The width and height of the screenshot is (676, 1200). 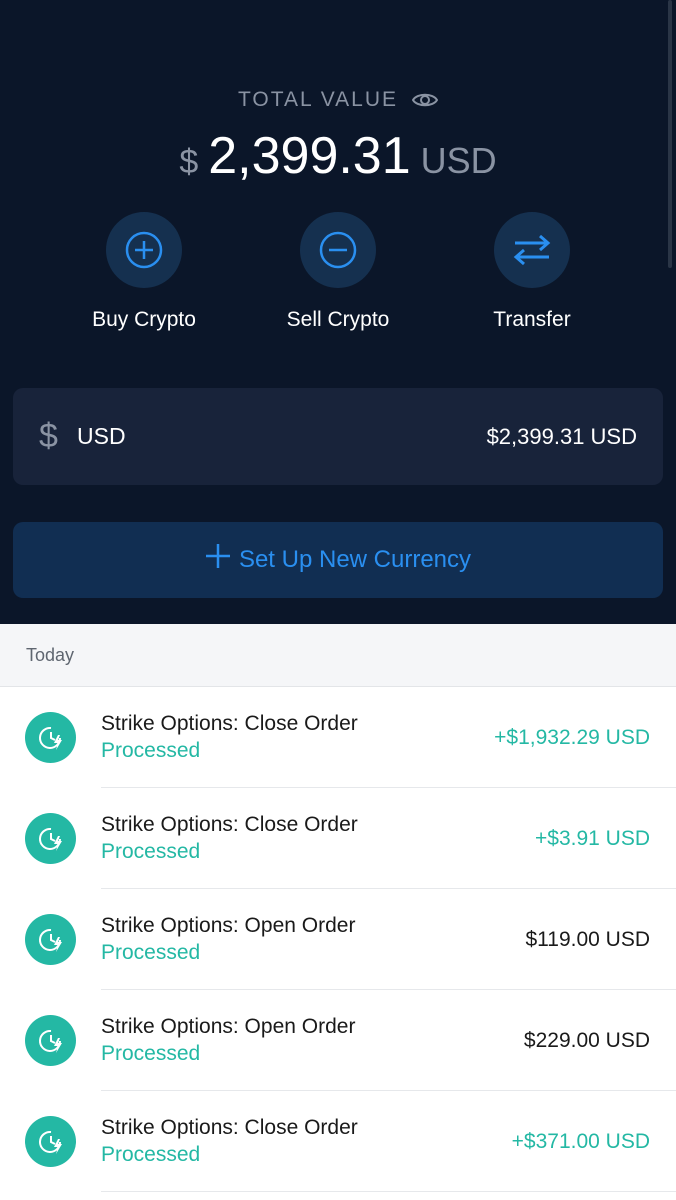 I want to click on transaction-amount: $119.00 USD, so click(x=587, y=939).